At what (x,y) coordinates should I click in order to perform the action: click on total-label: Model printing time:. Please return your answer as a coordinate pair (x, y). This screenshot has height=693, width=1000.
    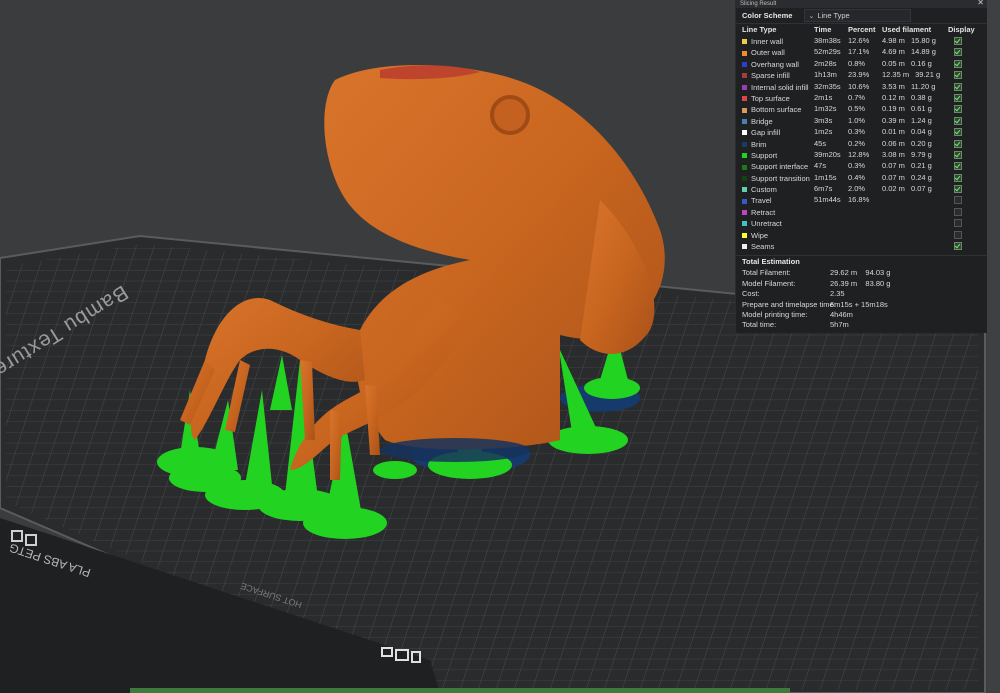
    Looking at the image, I should click on (775, 314).